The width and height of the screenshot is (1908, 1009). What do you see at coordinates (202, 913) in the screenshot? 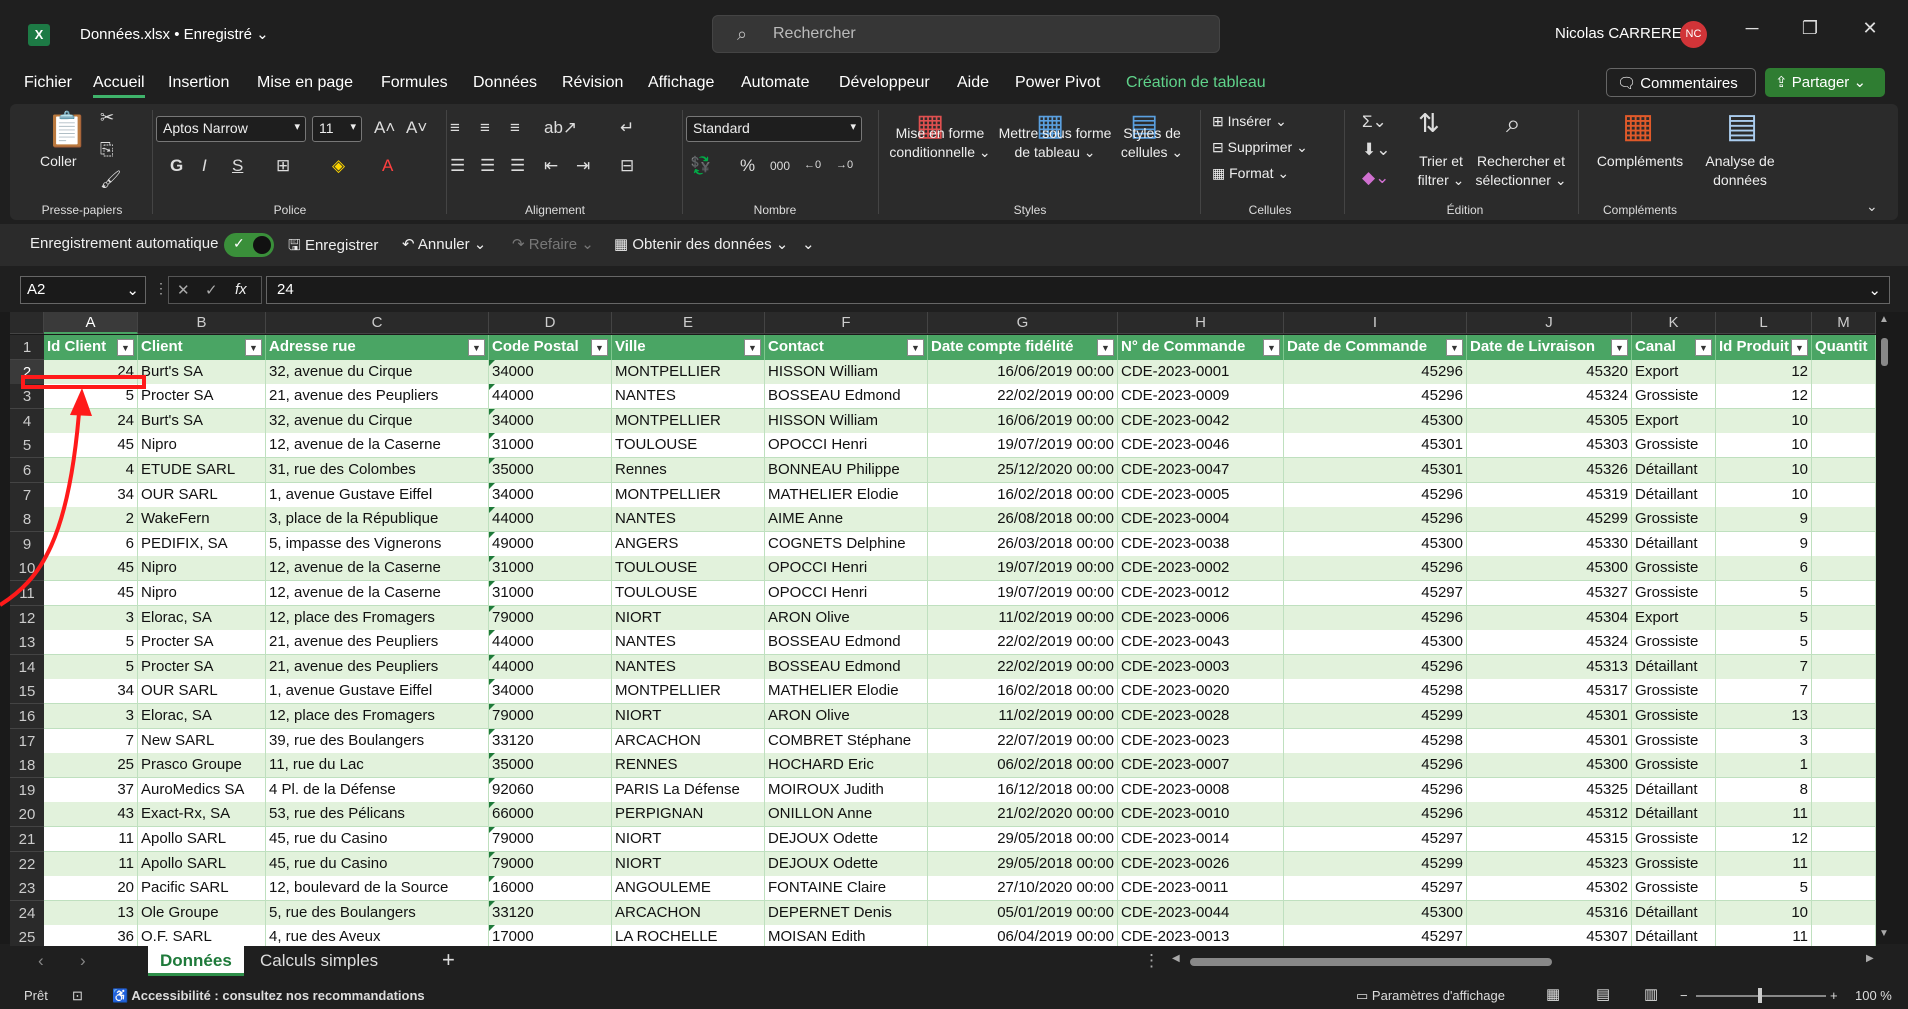
I see `table-cell: Ole Groupe` at bounding box center [202, 913].